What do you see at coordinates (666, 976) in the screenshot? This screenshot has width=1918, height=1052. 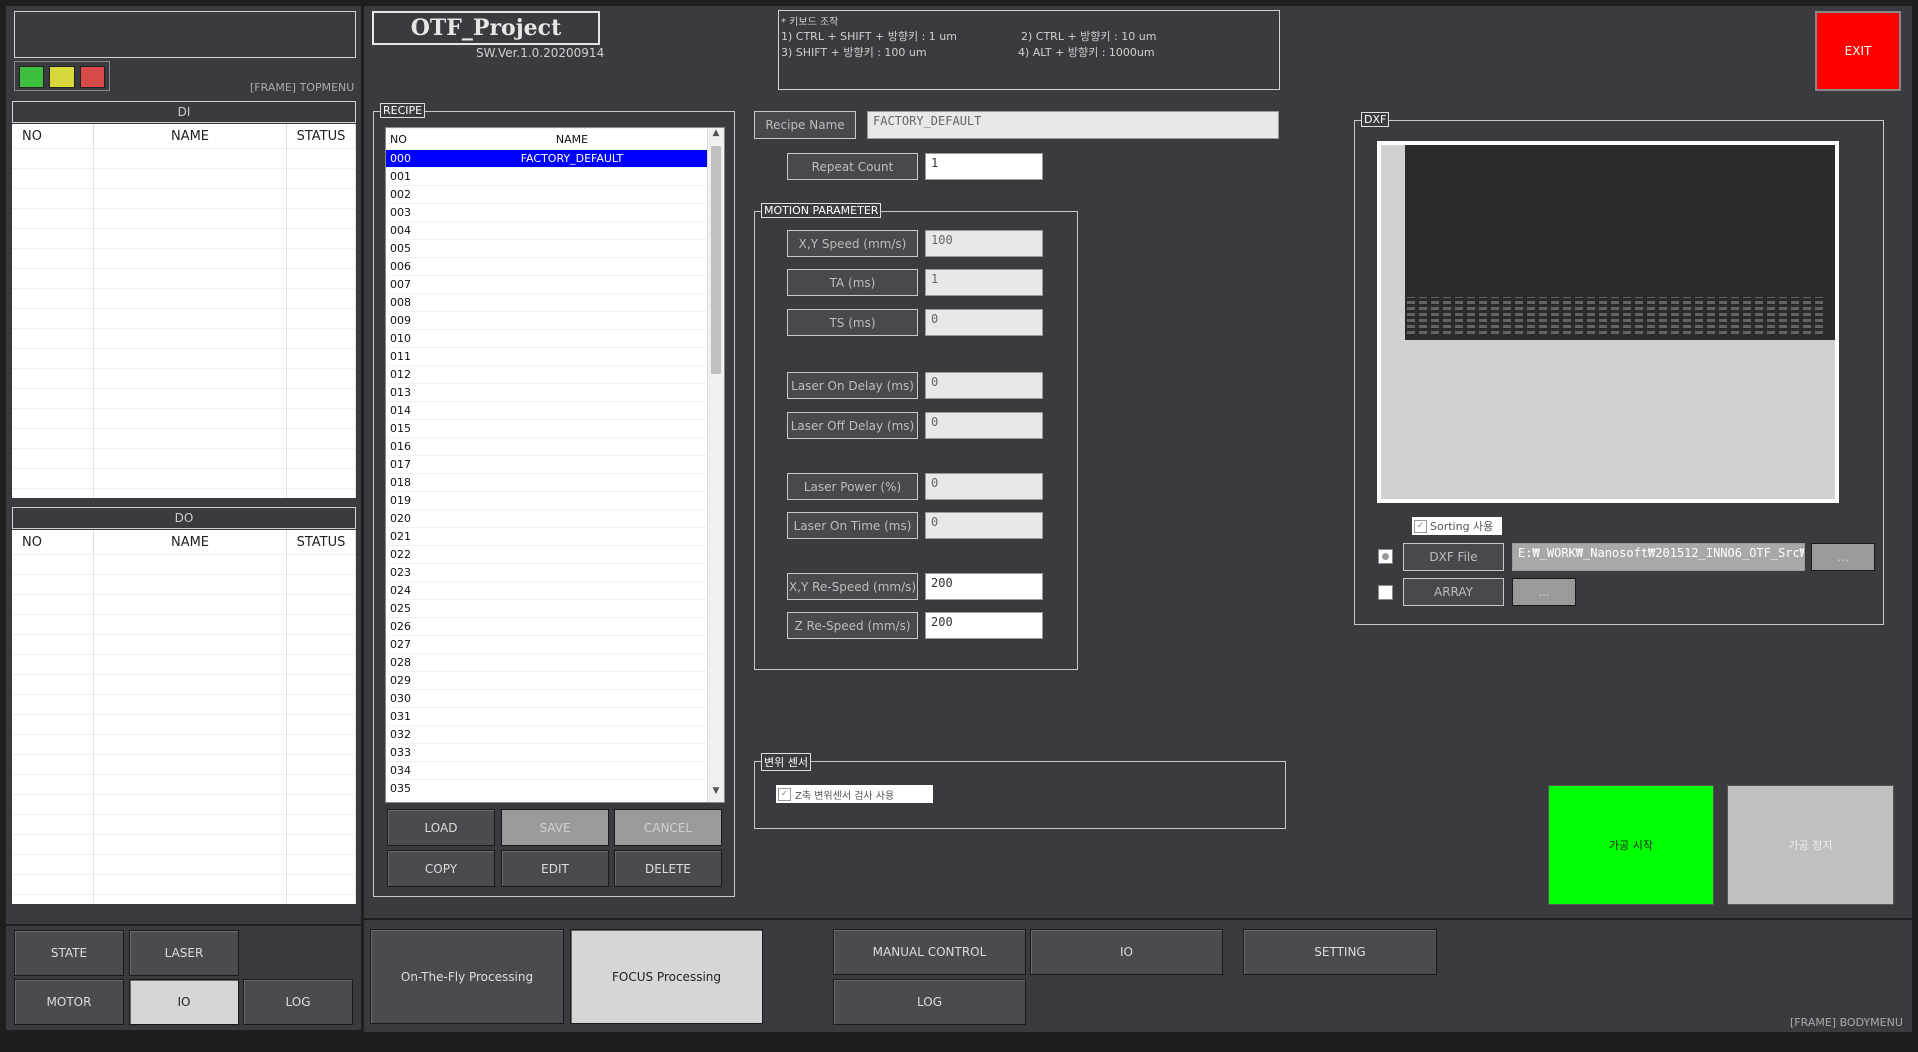 I see `tab-focus-processing: FOCUS Processing` at bounding box center [666, 976].